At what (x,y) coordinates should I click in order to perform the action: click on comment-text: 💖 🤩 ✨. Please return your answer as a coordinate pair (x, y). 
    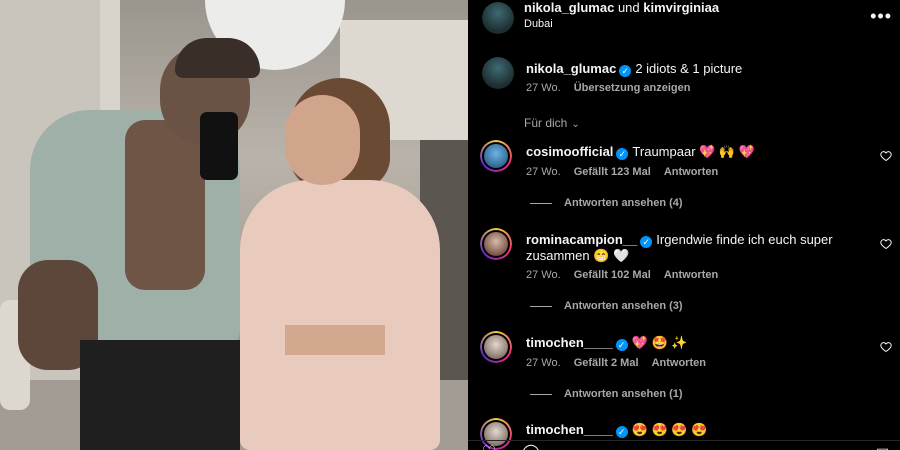
    Looking at the image, I should click on (659, 342).